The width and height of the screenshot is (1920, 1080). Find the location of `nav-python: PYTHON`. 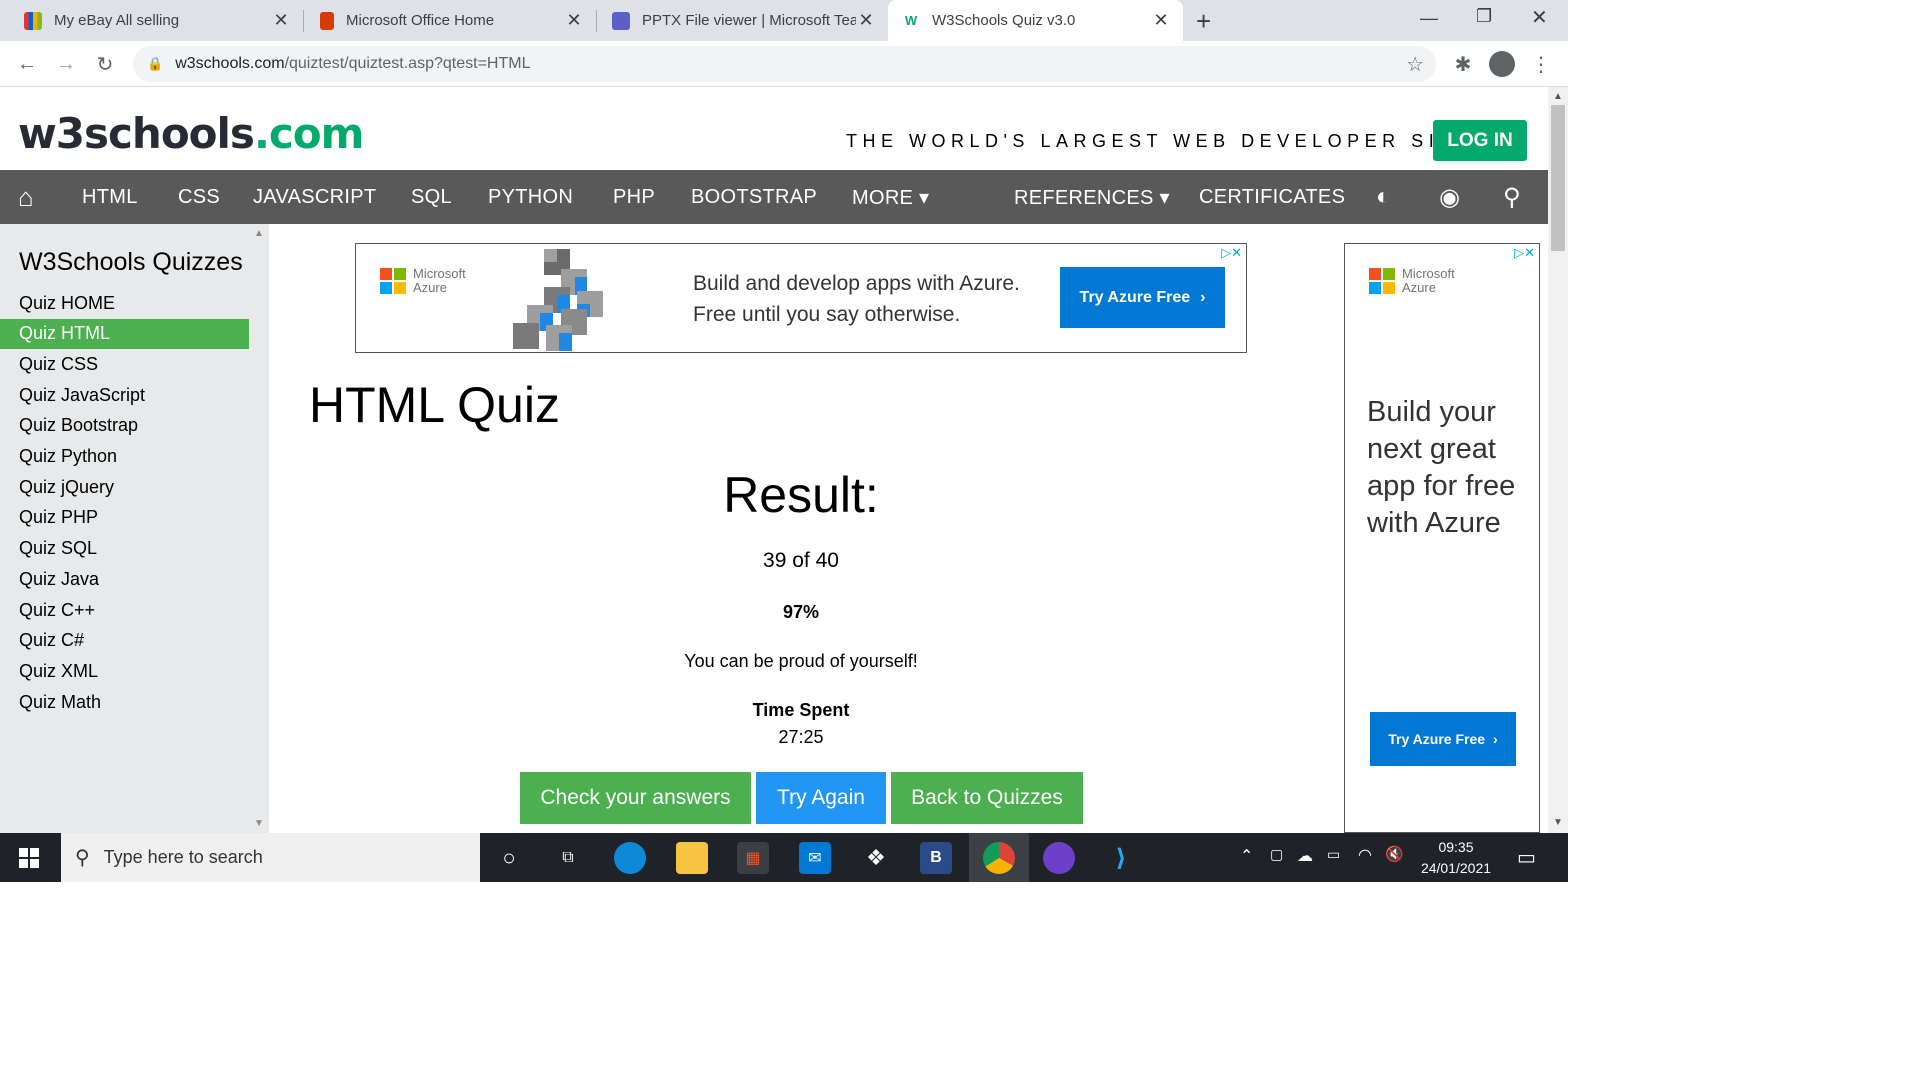

nav-python: PYTHON is located at coordinates (530, 197).